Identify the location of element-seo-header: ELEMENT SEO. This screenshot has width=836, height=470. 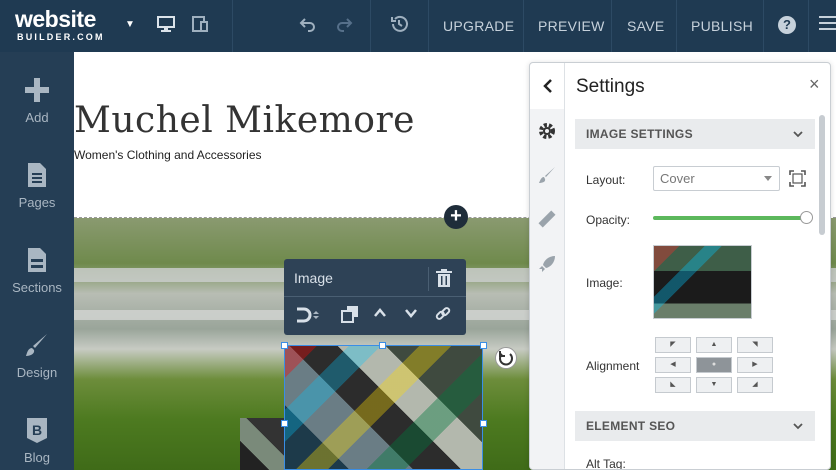
(695, 426).